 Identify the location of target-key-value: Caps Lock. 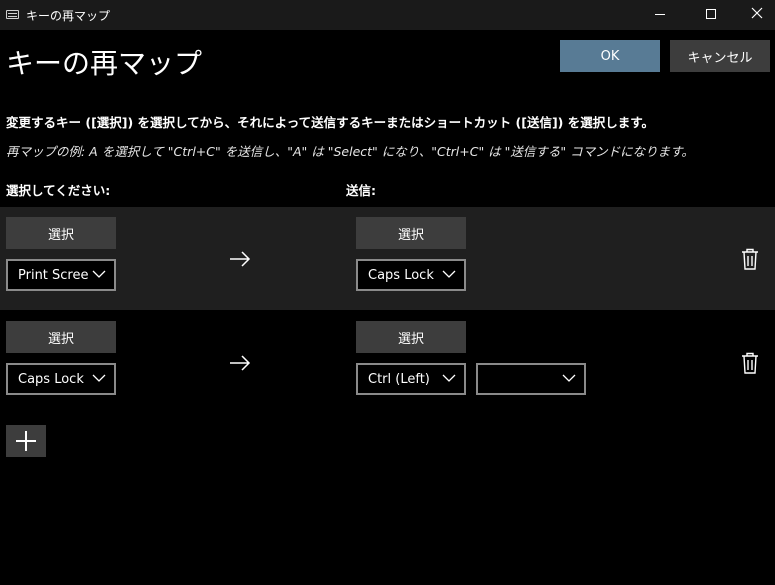
(401, 275).